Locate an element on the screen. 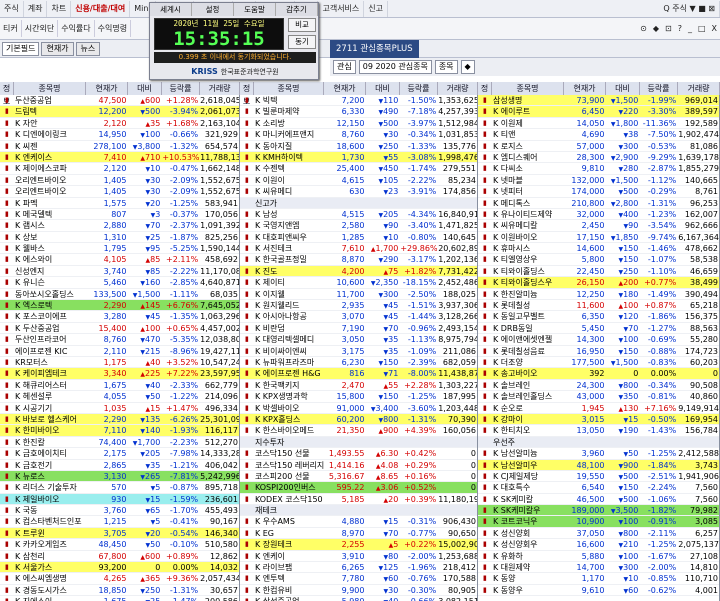  stock-row: ▮ K 금호에이치티 2,175▼205 -7.98%14,333,282 is located at coordinates (119, 454).